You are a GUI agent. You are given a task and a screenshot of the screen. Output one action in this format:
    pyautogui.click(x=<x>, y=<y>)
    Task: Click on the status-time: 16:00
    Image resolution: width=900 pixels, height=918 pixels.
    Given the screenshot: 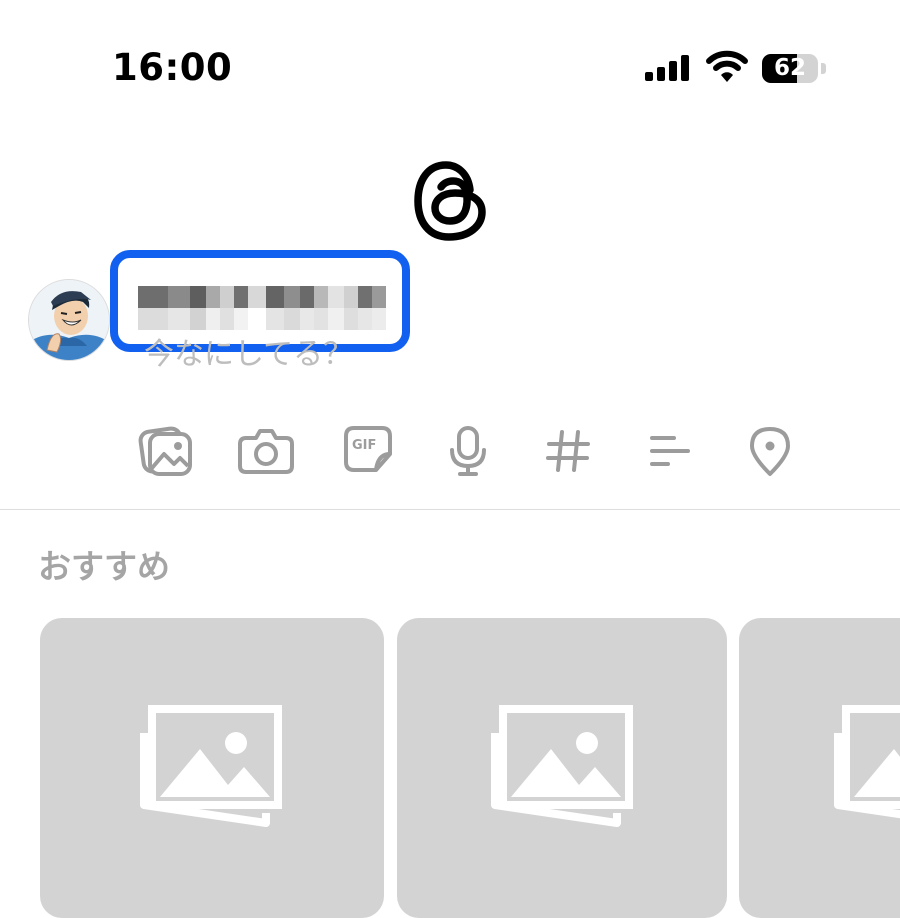 What is the action you would take?
    pyautogui.click(x=172, y=67)
    